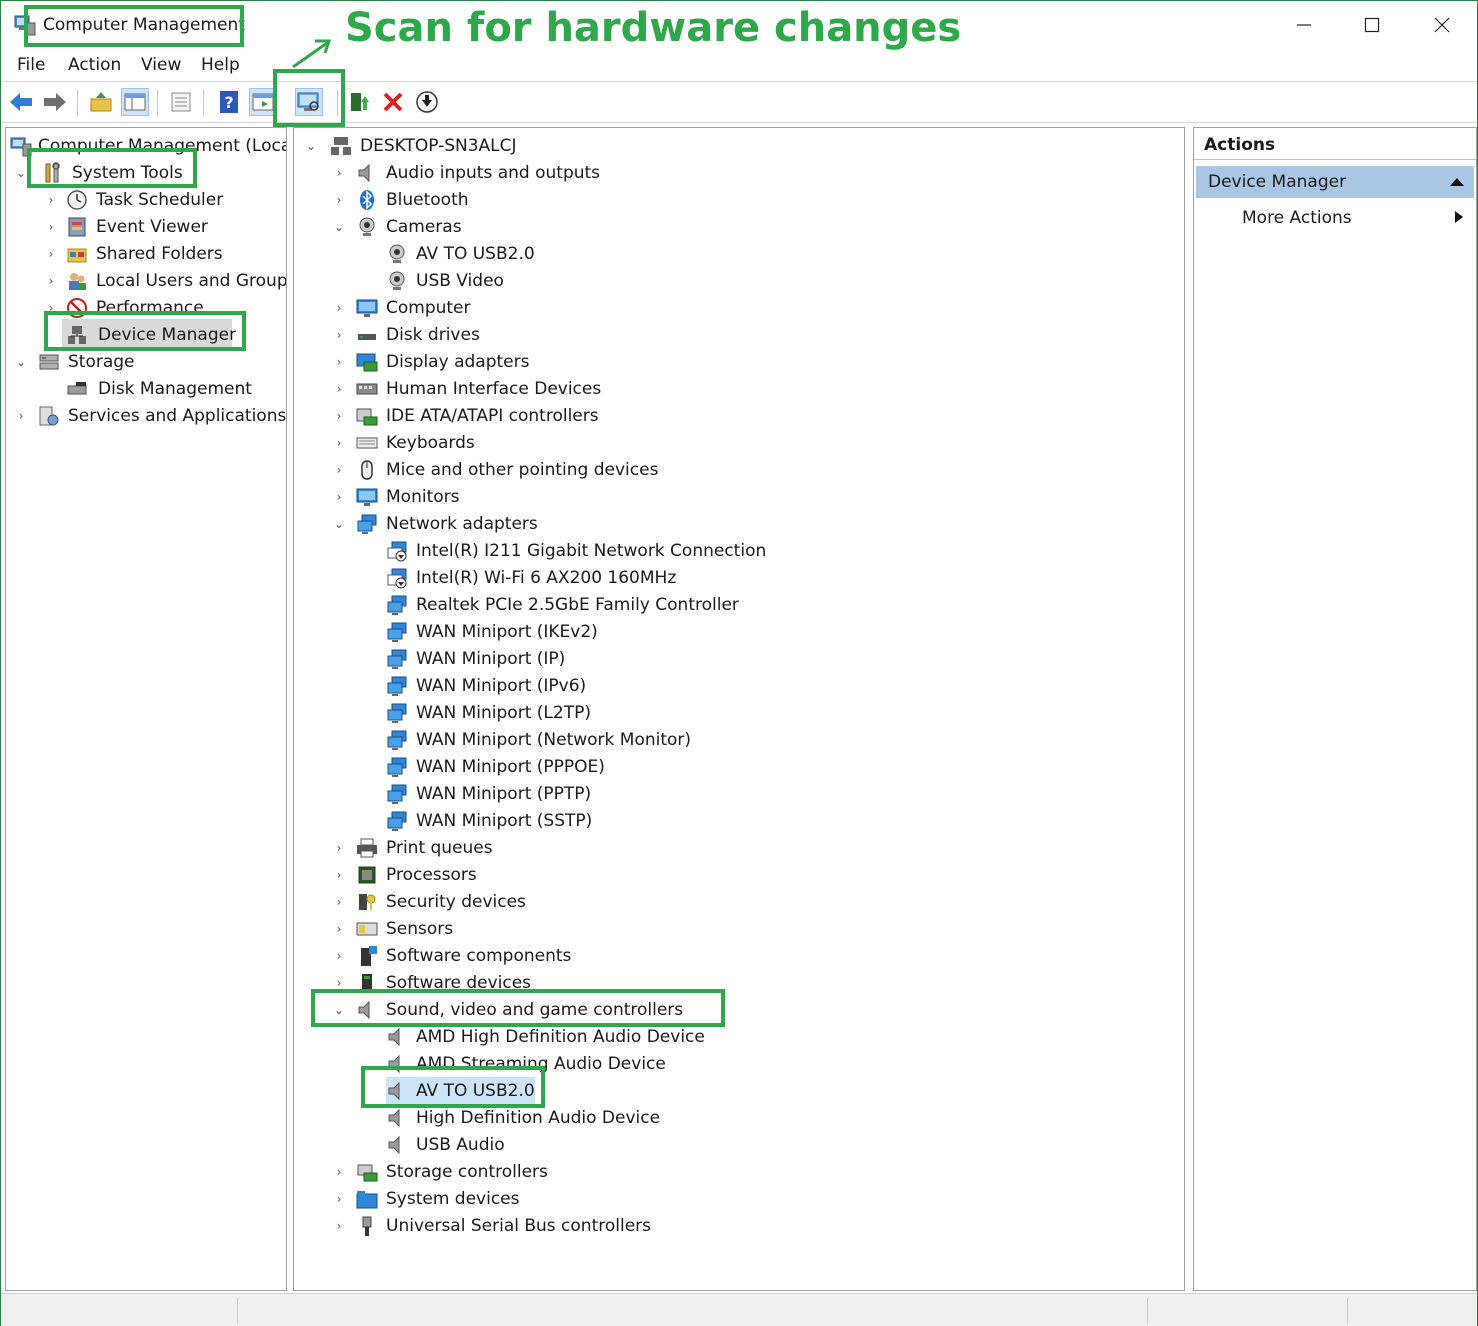  Describe the element at coordinates (94, 65) in the screenshot. I see `menu-action: Action` at that location.